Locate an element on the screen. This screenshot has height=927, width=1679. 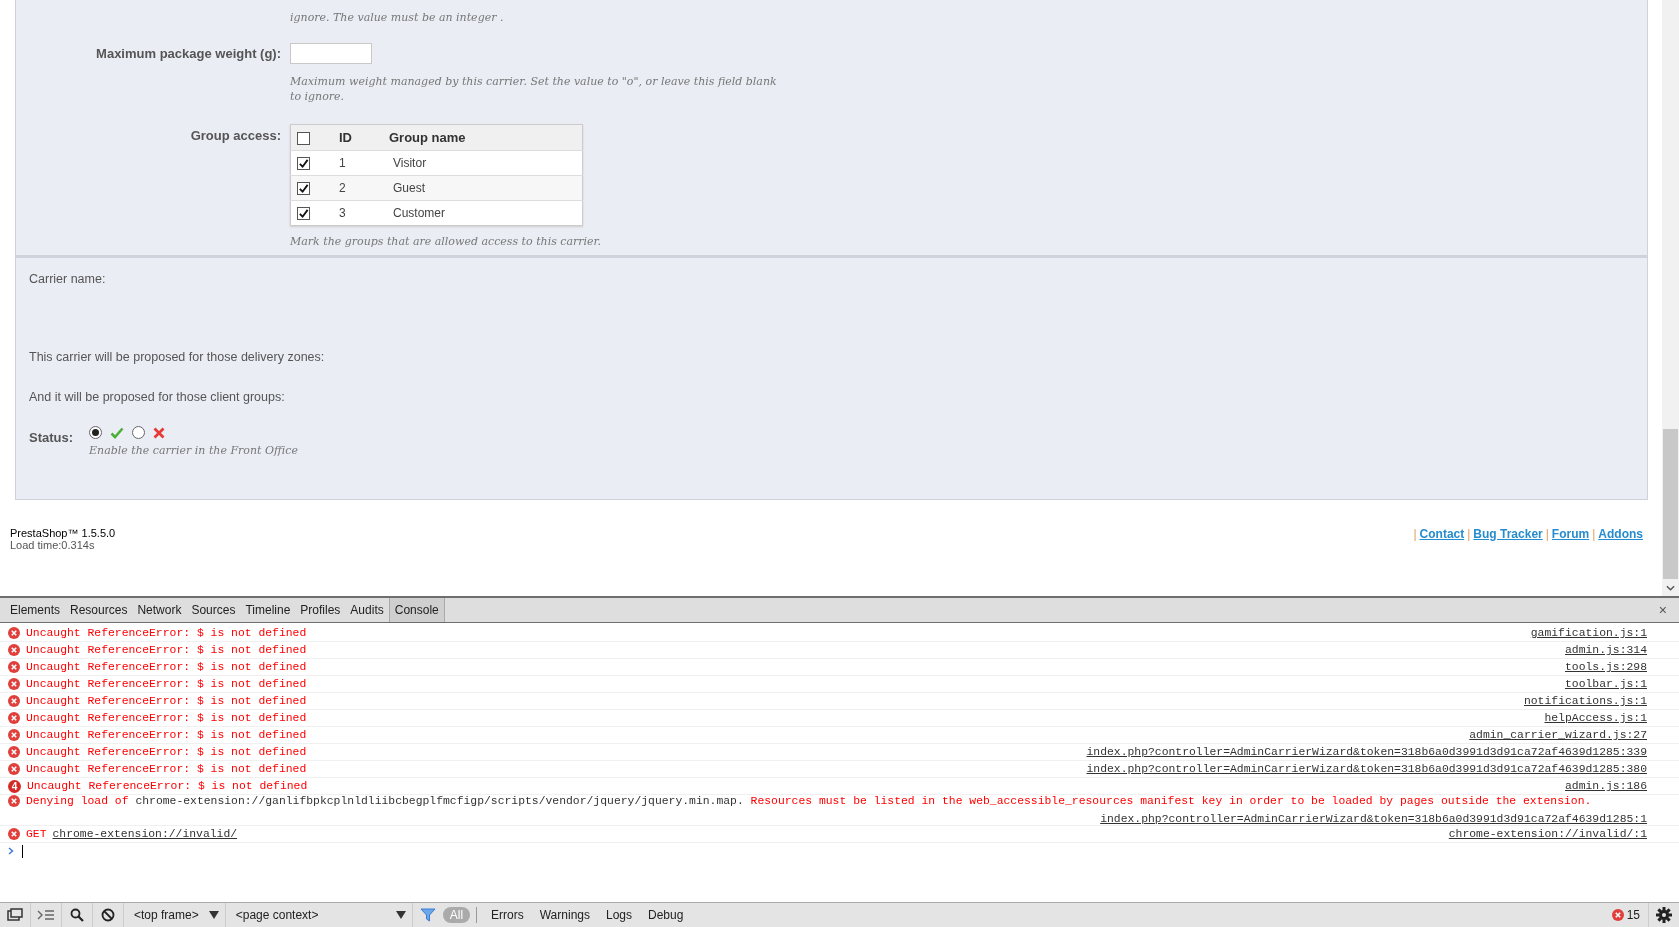
devtools-tab: Timeline is located at coordinates (268, 610).